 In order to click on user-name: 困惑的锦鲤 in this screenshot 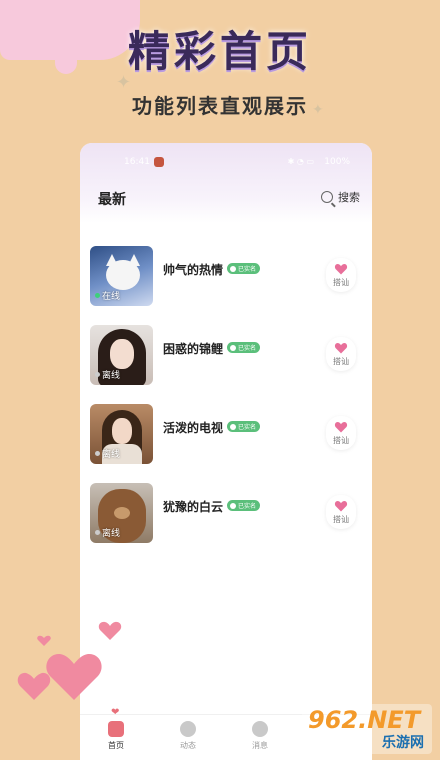, I will do `click(193, 349)`.